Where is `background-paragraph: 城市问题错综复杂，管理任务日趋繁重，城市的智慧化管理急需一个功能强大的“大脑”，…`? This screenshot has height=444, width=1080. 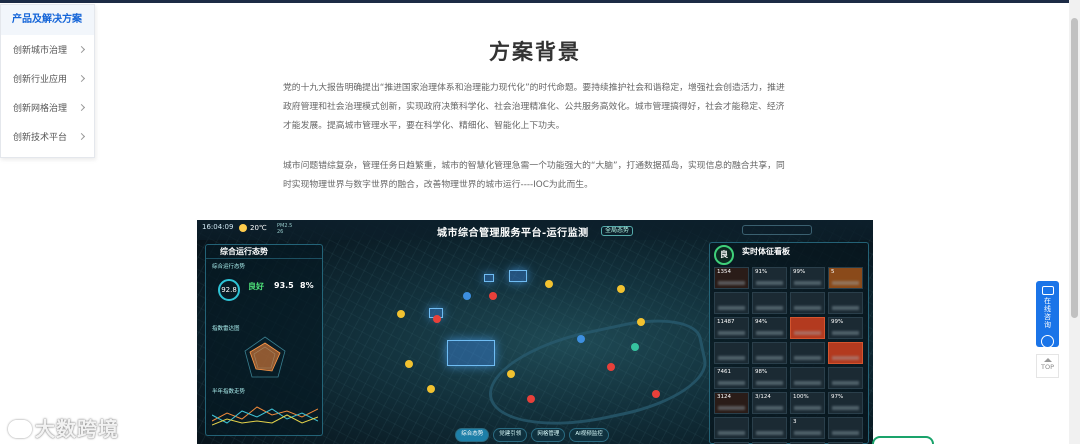 background-paragraph: 城市问题错综复杂，管理任务日趋繁重，城市的智慧化管理急需一个功能强大的“大脑”，… is located at coordinates (534, 175).